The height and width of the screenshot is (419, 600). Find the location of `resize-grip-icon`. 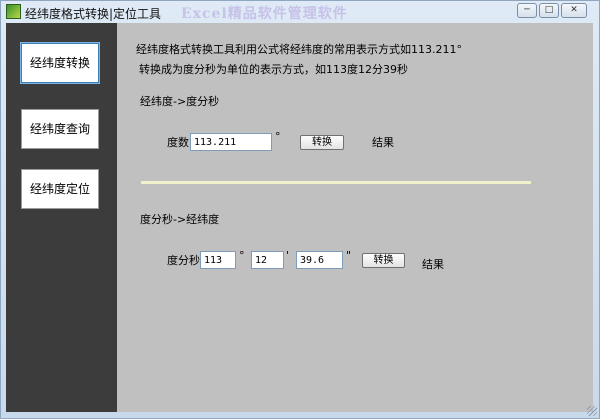

resize-grip-icon is located at coordinates (592, 411).